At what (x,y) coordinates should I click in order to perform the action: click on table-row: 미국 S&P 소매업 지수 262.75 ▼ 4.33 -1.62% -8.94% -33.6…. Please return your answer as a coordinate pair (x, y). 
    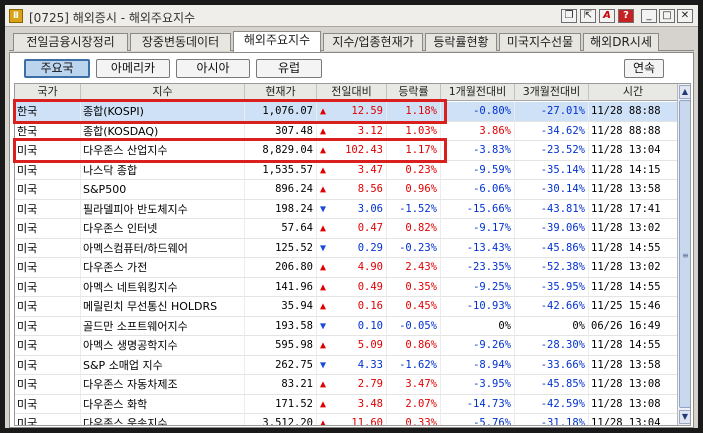
    Looking at the image, I should click on (346, 365).